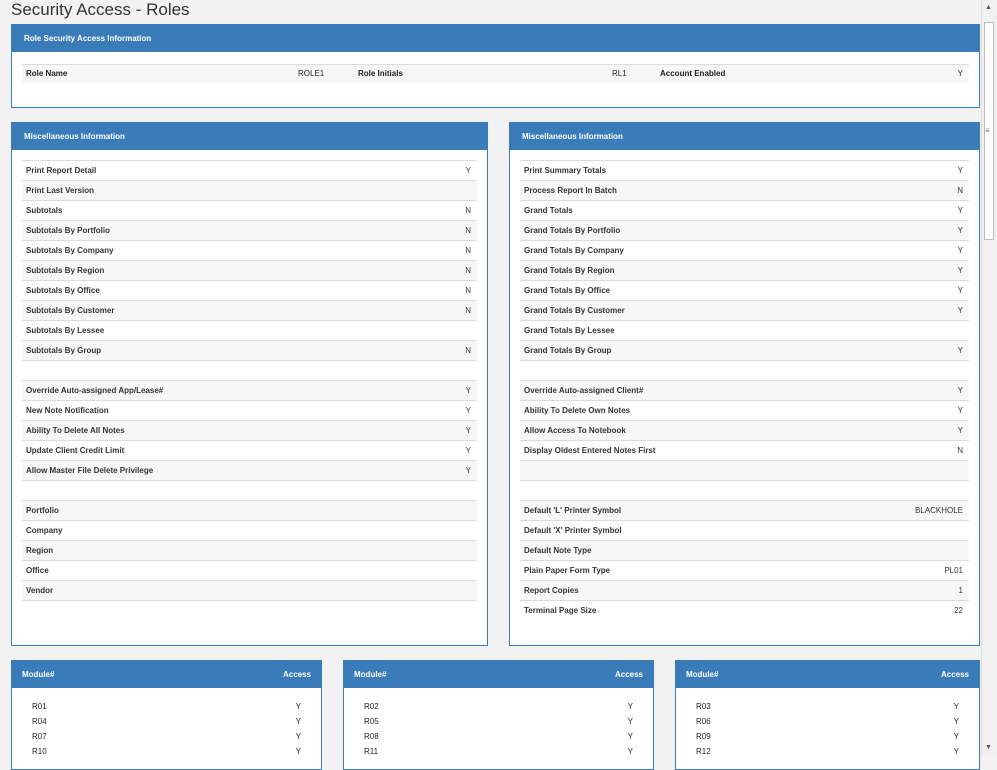 This screenshot has height=770, width=997. What do you see at coordinates (988, 7) in the screenshot?
I see `scroll-up-arrow-icon: ▲` at bounding box center [988, 7].